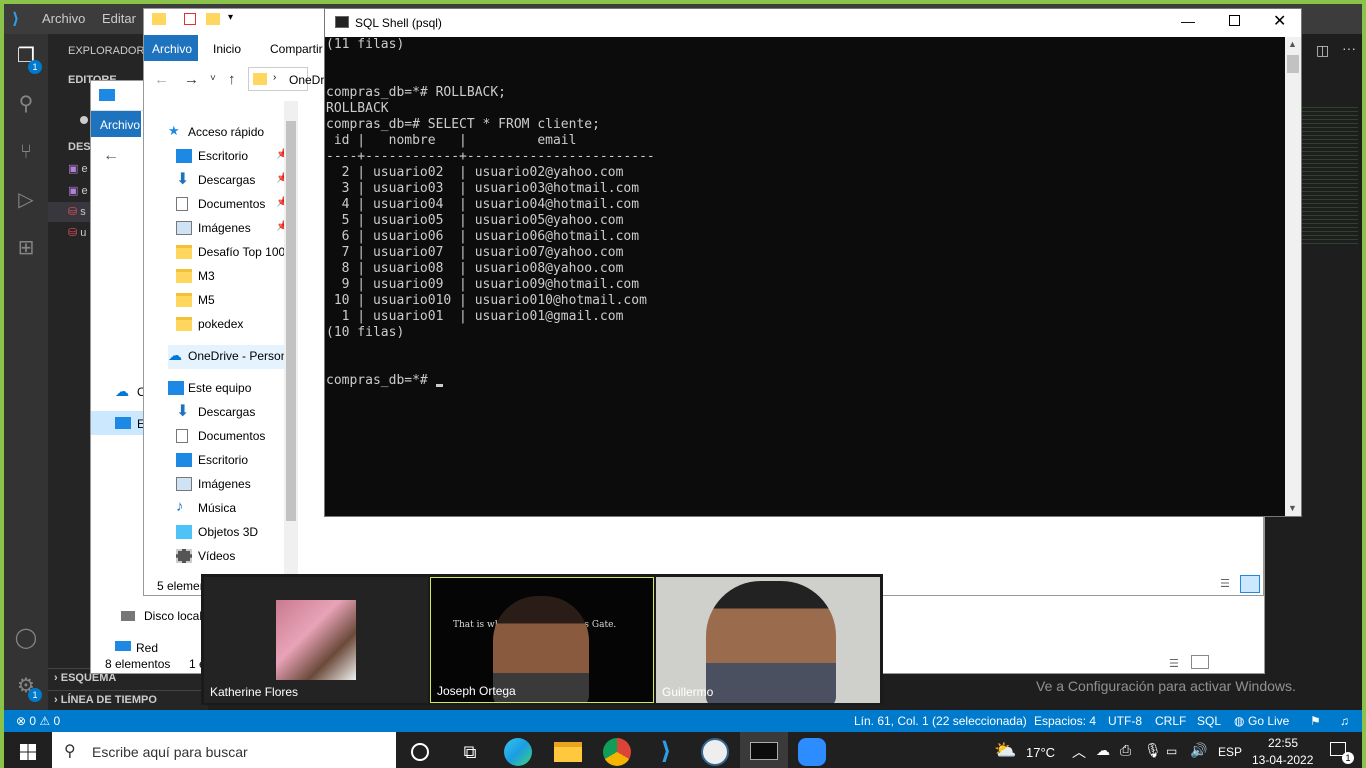  I want to click on nav-desafio: Desafío Top 100, so click(231, 253).